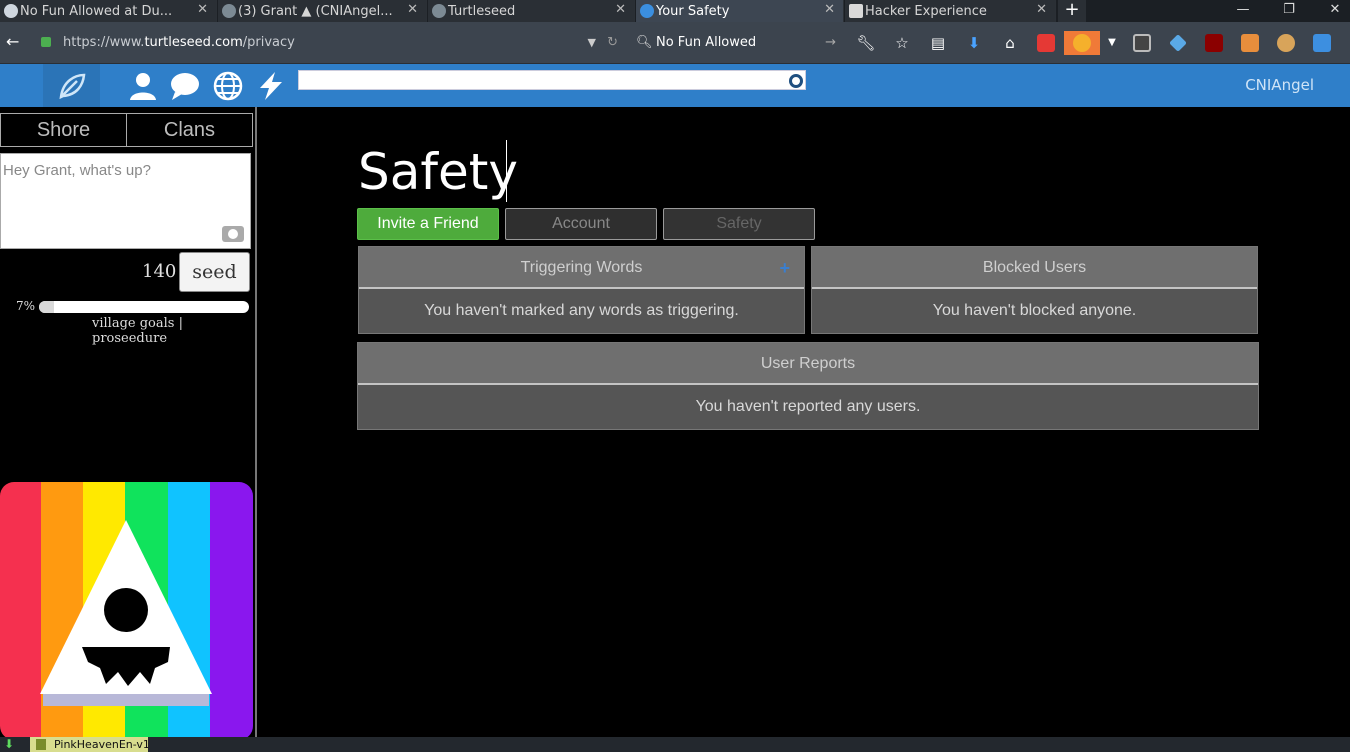 The image size is (1350, 752). What do you see at coordinates (1010, 43) in the screenshot?
I see `home-icon: ⌂` at bounding box center [1010, 43].